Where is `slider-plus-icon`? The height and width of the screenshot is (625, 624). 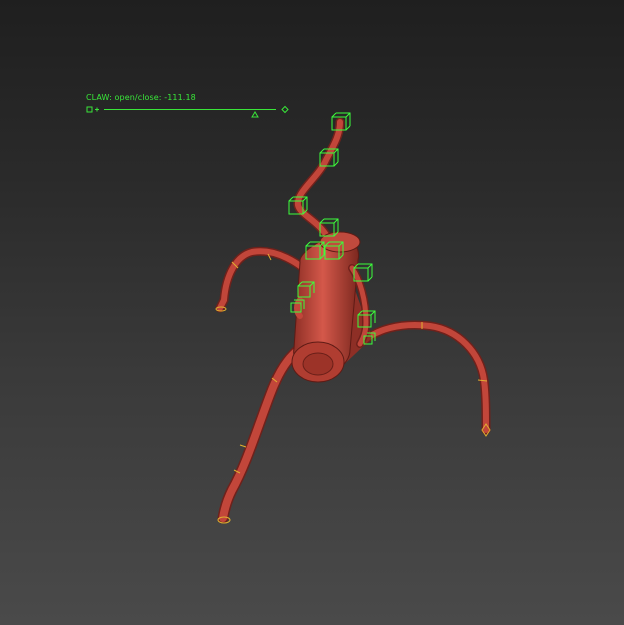 slider-plus-icon is located at coordinates (97, 109).